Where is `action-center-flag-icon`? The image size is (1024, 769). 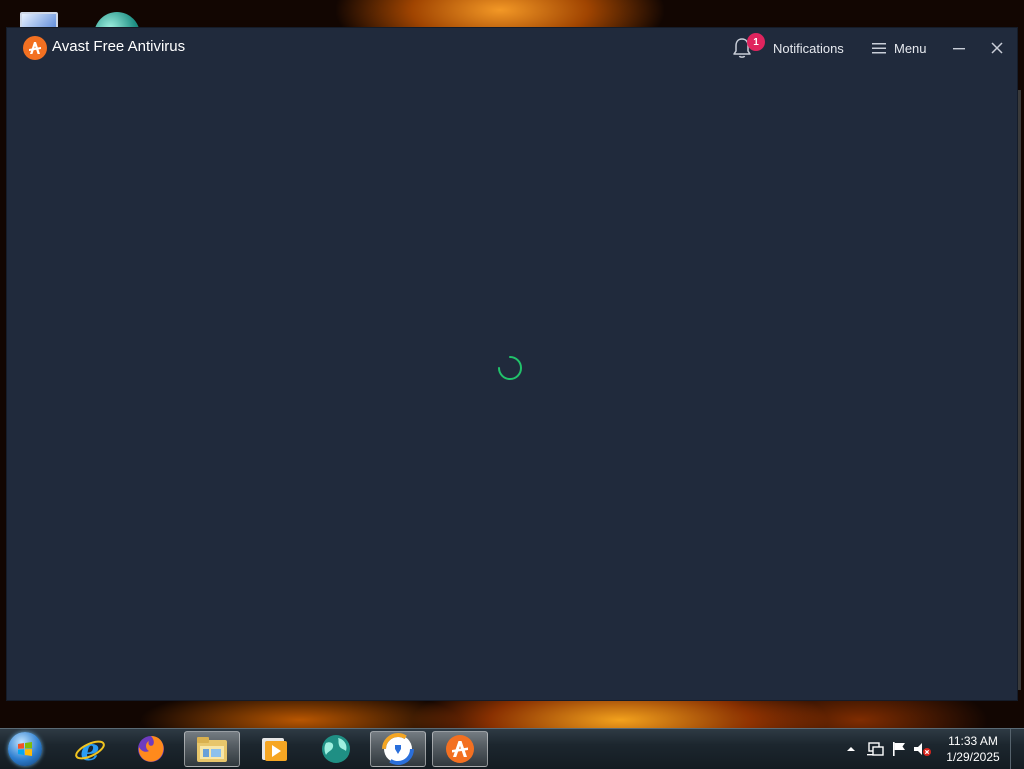
action-center-flag-icon is located at coordinates (899, 749).